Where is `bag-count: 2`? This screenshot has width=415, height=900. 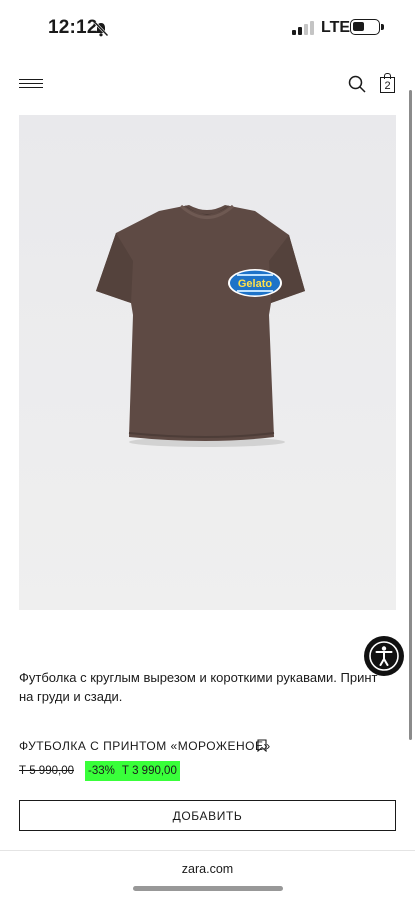 bag-count: 2 is located at coordinates (387, 86).